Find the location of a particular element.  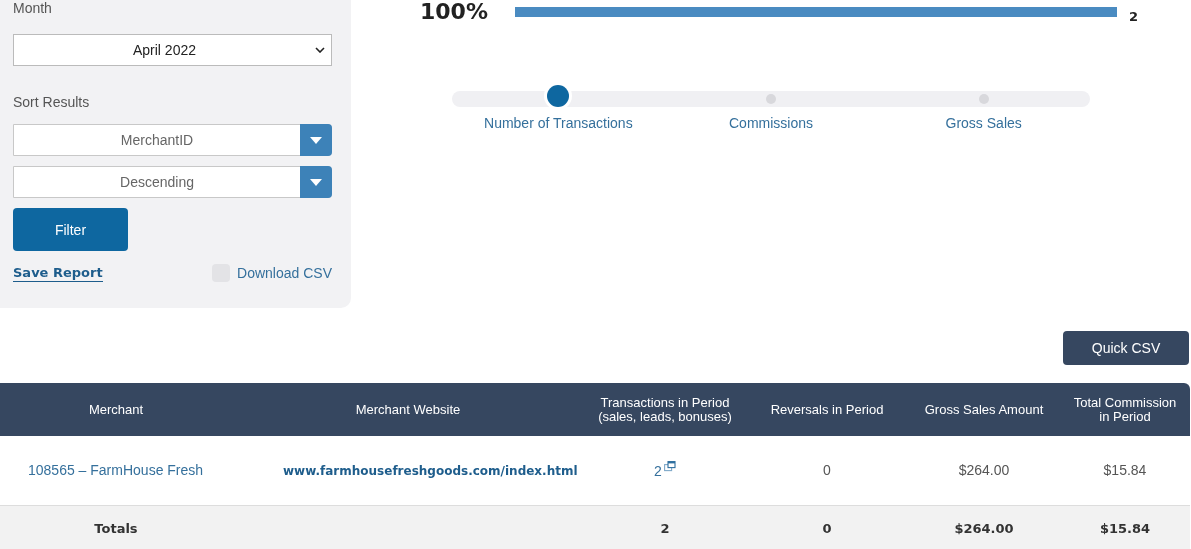

month-select: April 2022 is located at coordinates (172, 50).